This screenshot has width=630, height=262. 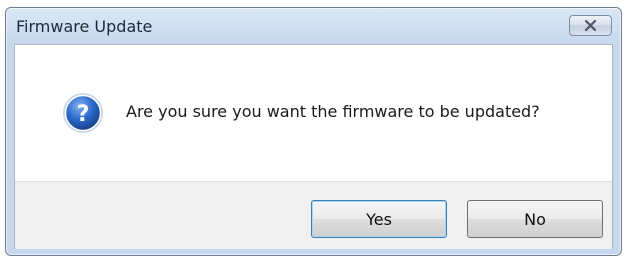 What do you see at coordinates (84, 26) in the screenshot?
I see `window-title: Firmware Update` at bounding box center [84, 26].